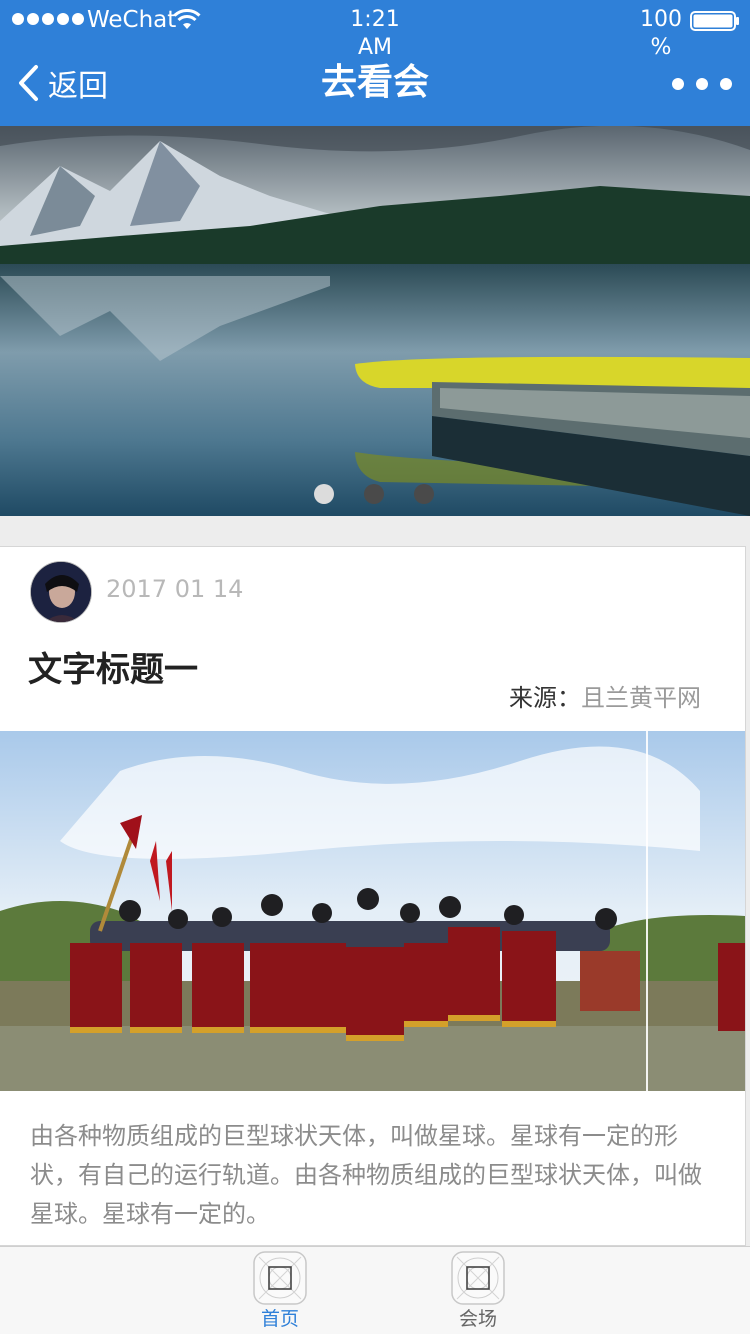  Describe the element at coordinates (61, 592) in the screenshot. I see `avatar` at that location.